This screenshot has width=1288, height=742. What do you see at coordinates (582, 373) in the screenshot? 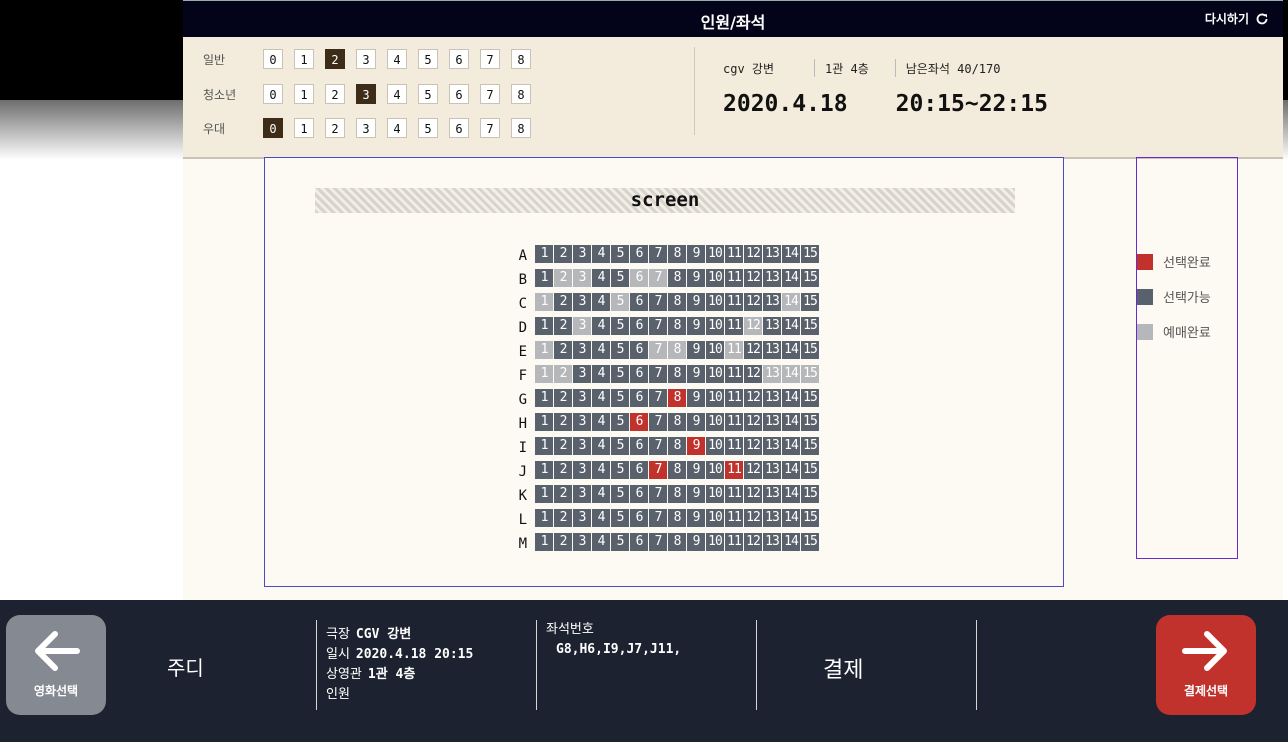
I see `seat-F3: 3` at bounding box center [582, 373].